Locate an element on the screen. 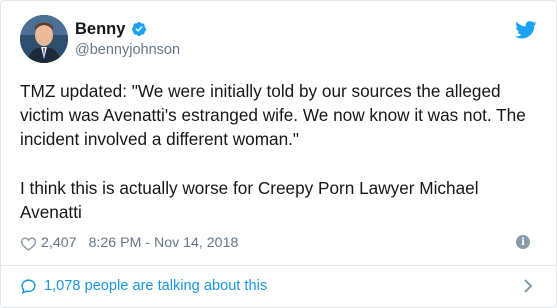  avatar is located at coordinates (44, 39).